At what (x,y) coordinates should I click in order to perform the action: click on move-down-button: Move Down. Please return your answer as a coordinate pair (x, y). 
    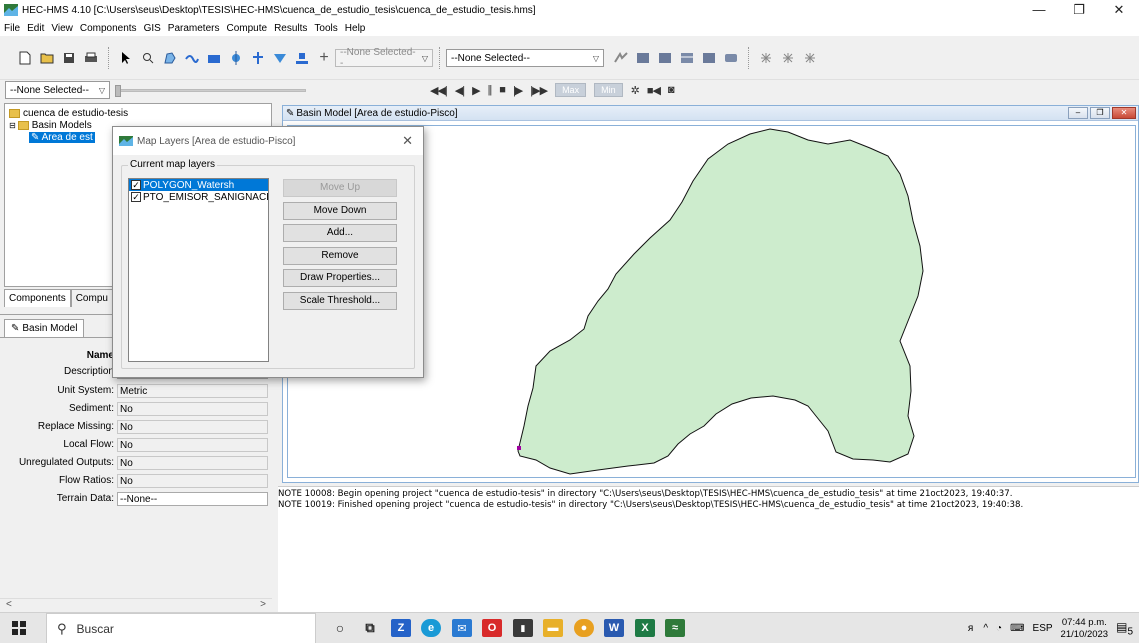
    Looking at the image, I should click on (340, 211).